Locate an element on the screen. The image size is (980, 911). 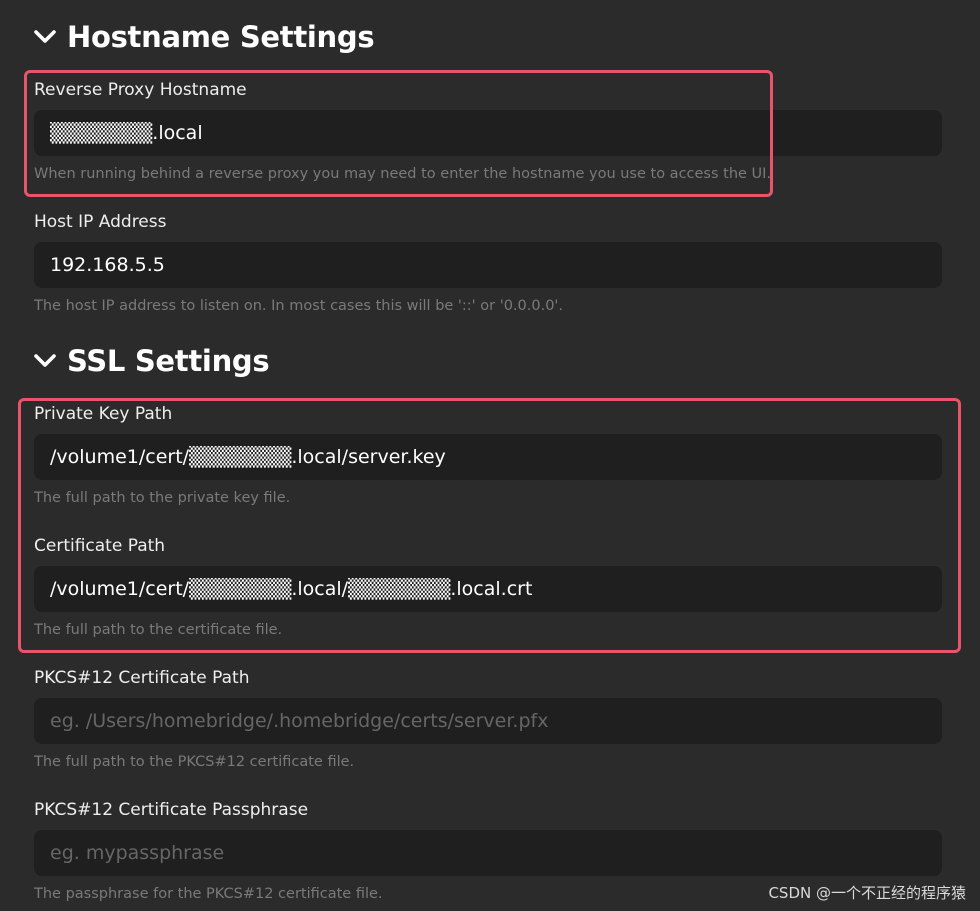
host-ip-address-label: Host IP Address is located at coordinates (100, 222).